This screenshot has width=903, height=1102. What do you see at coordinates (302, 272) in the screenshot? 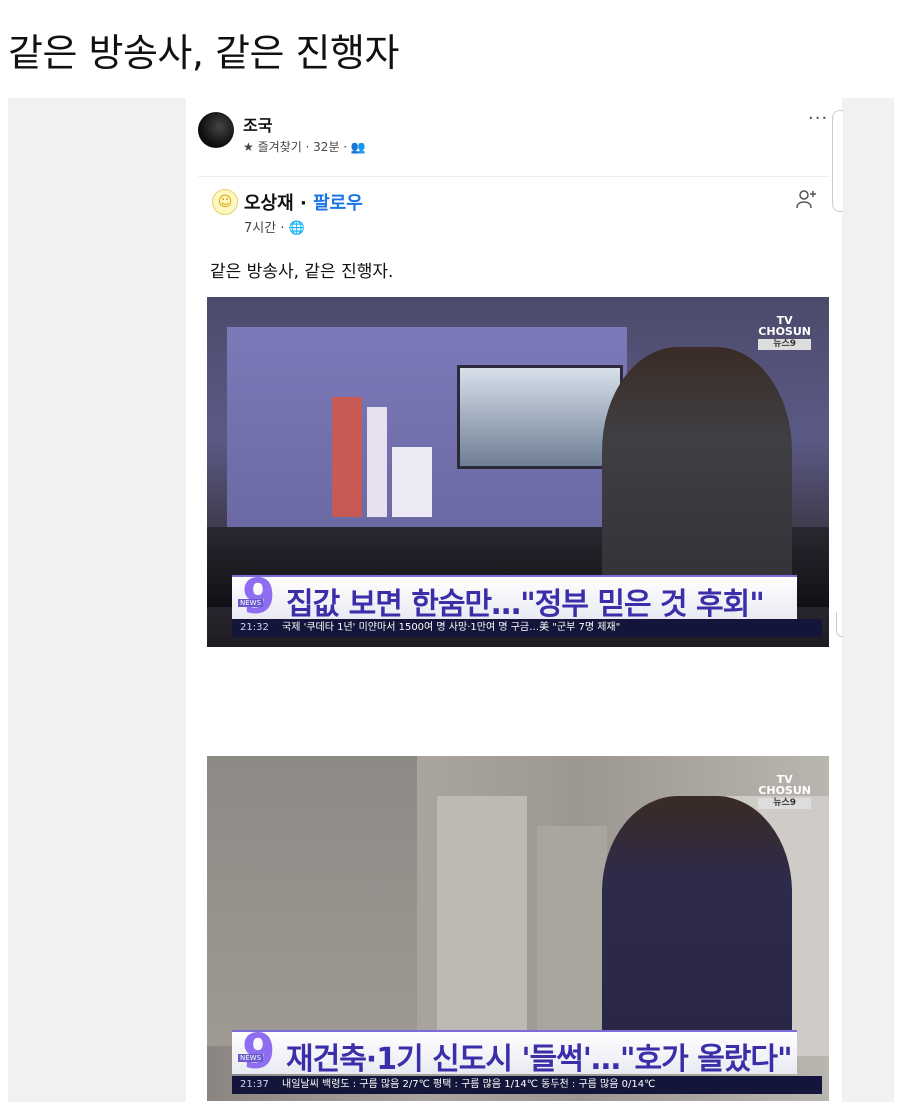
I see `shared-post-text: 같은 방송사, 같은 진행자.` at bounding box center [302, 272].